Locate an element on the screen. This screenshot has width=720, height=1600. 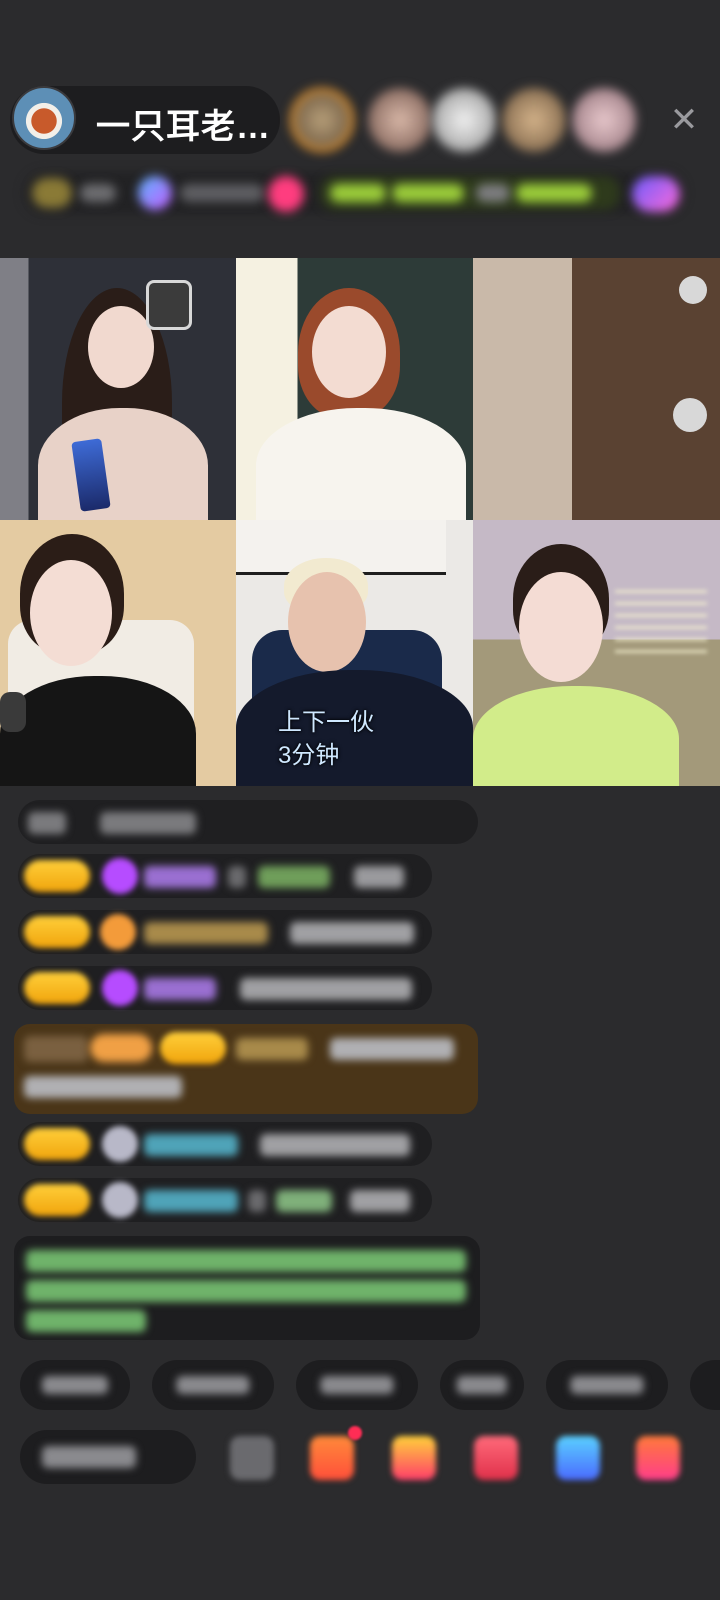
fan-icon is located at coordinates (118, 932).